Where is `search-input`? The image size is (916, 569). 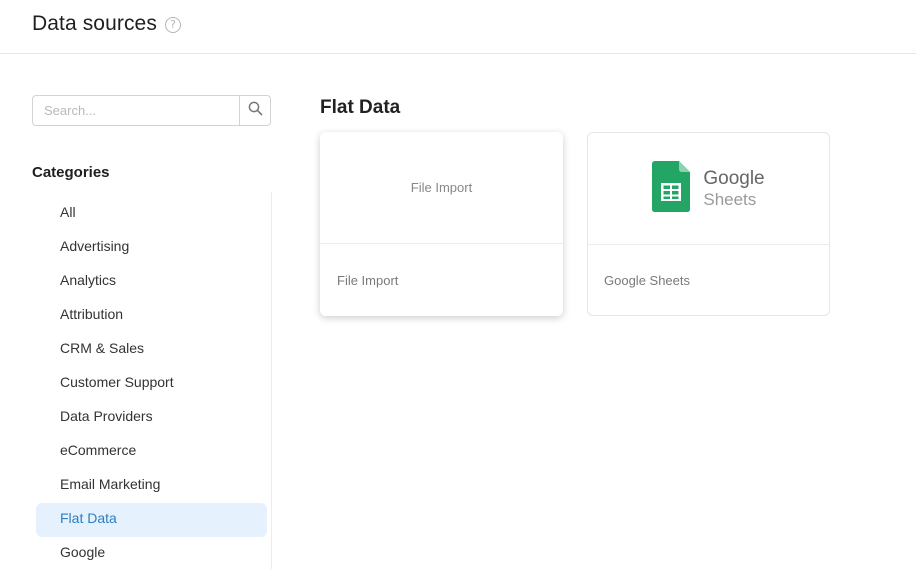
search-input is located at coordinates (136, 110).